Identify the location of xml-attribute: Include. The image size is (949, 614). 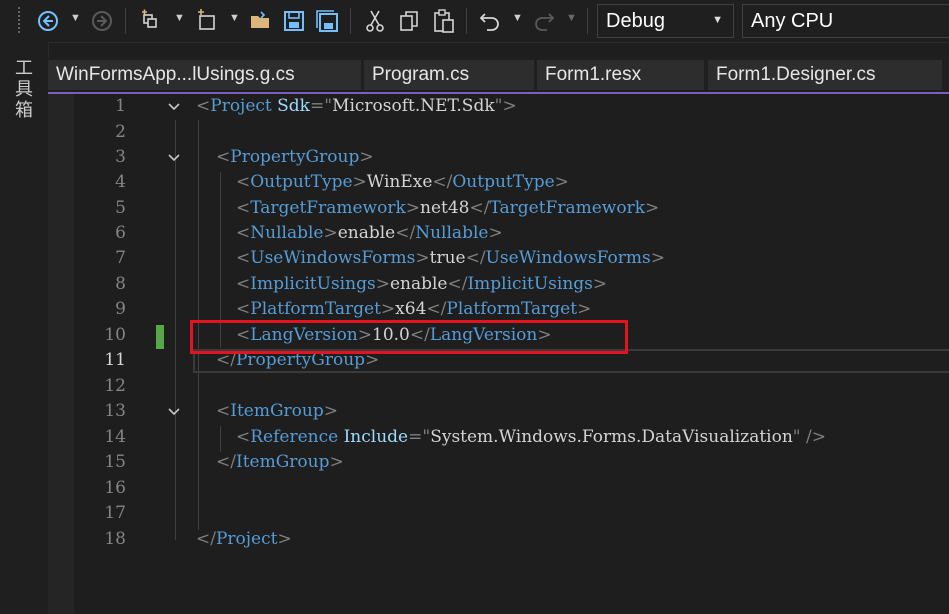
(376, 437).